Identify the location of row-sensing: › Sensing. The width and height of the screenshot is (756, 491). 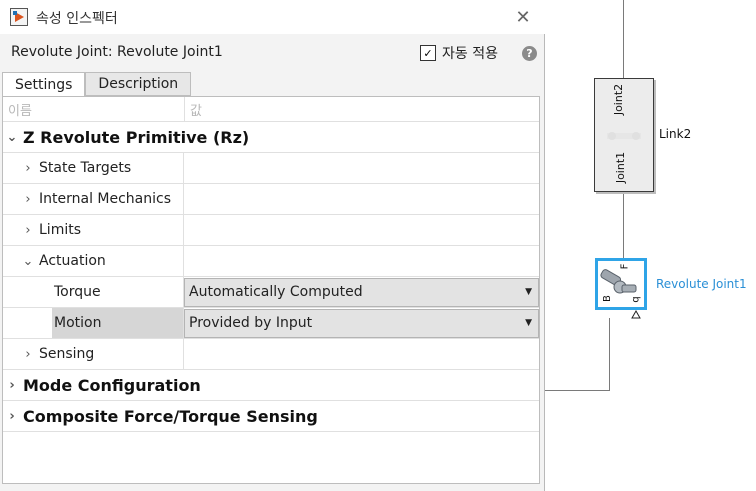
(271, 354).